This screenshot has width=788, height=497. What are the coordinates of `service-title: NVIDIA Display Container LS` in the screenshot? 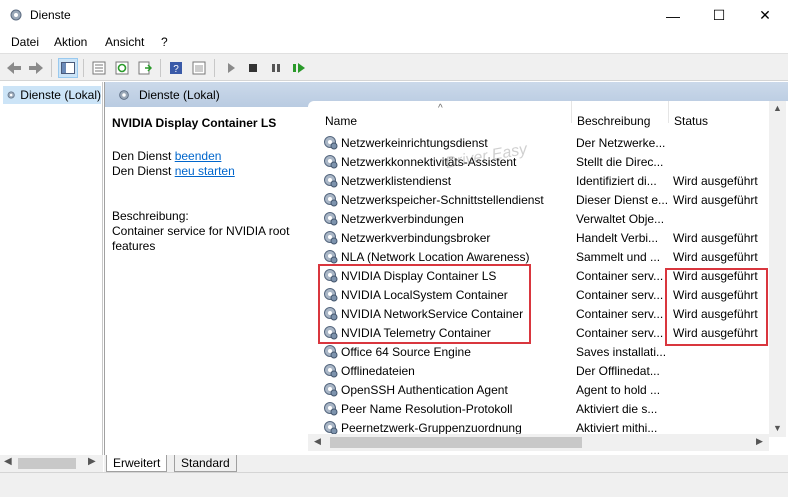 It's located at (194, 123).